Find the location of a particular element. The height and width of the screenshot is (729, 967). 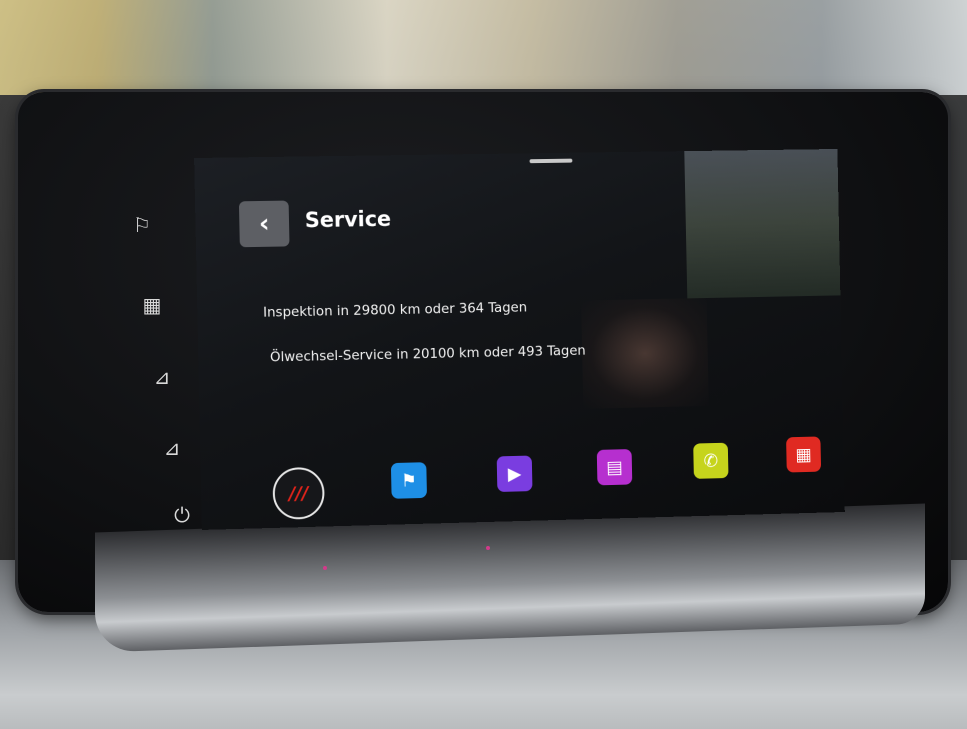

dock-phone-button: ✆ is located at coordinates (711, 460).